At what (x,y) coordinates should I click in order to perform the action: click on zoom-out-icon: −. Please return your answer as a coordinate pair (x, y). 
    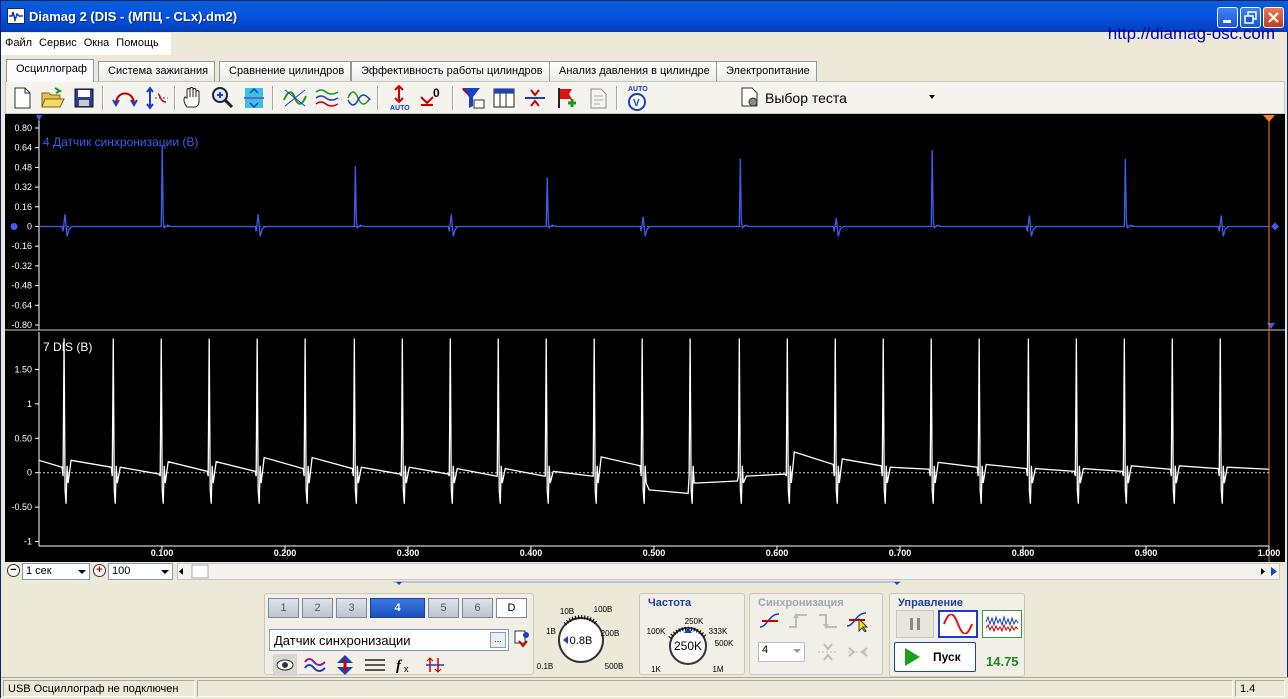
    Looking at the image, I should click on (13, 570).